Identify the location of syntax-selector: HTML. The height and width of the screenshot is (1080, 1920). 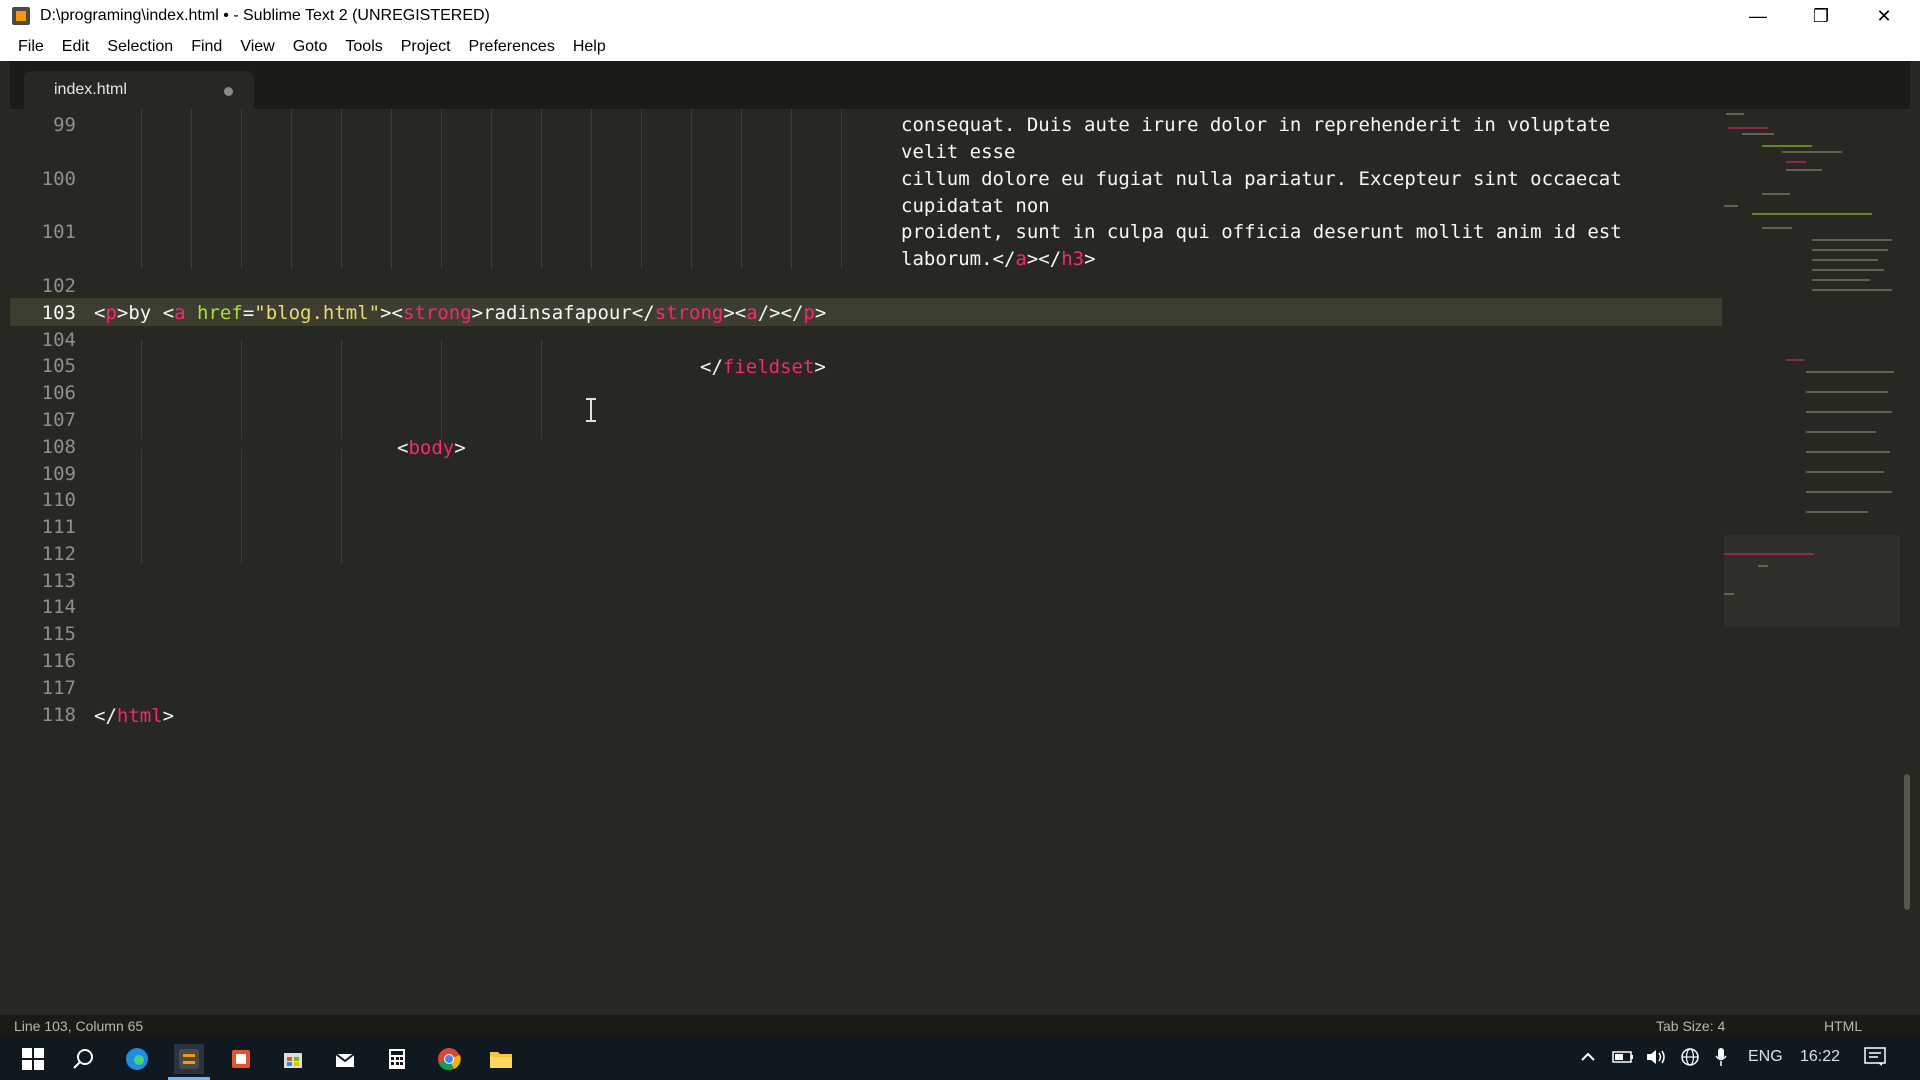
(1843, 1026).